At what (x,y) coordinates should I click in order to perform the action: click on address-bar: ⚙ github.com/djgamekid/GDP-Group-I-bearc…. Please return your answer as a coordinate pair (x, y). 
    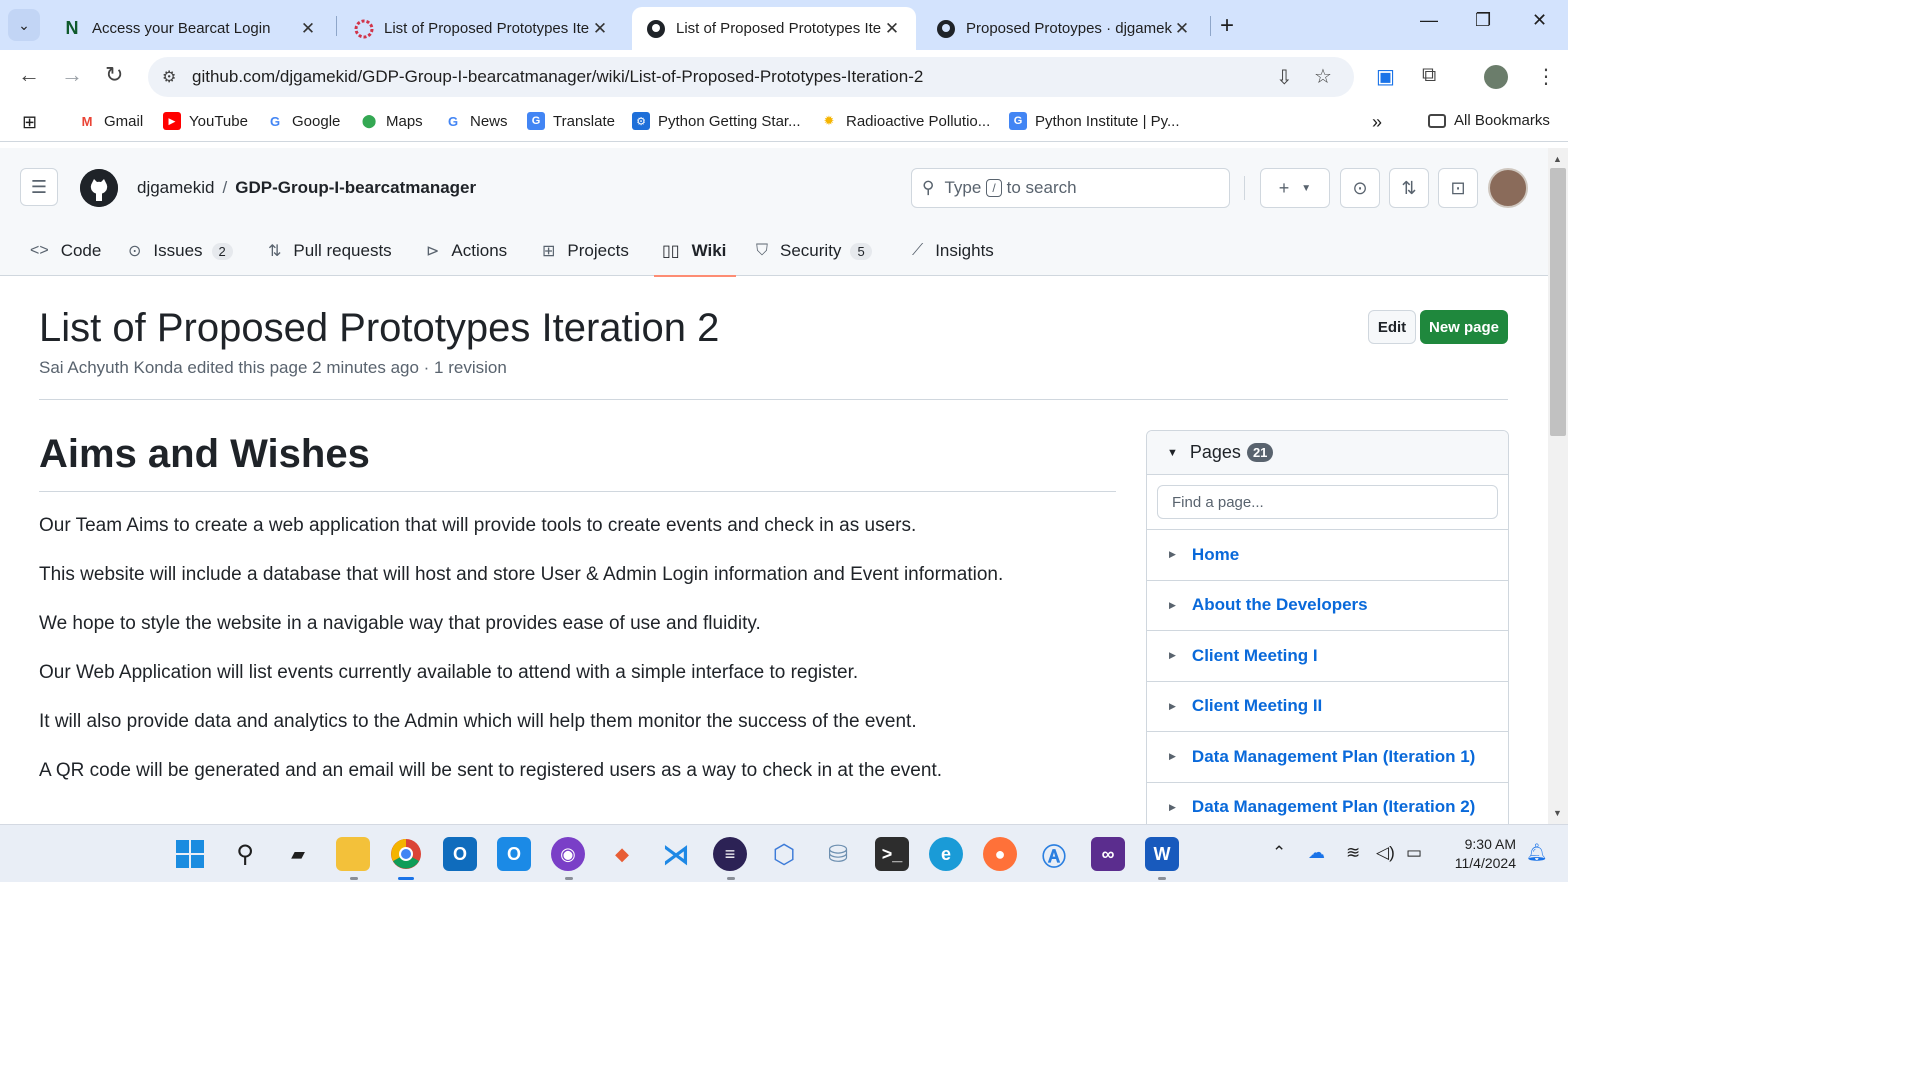
    Looking at the image, I should click on (751, 77).